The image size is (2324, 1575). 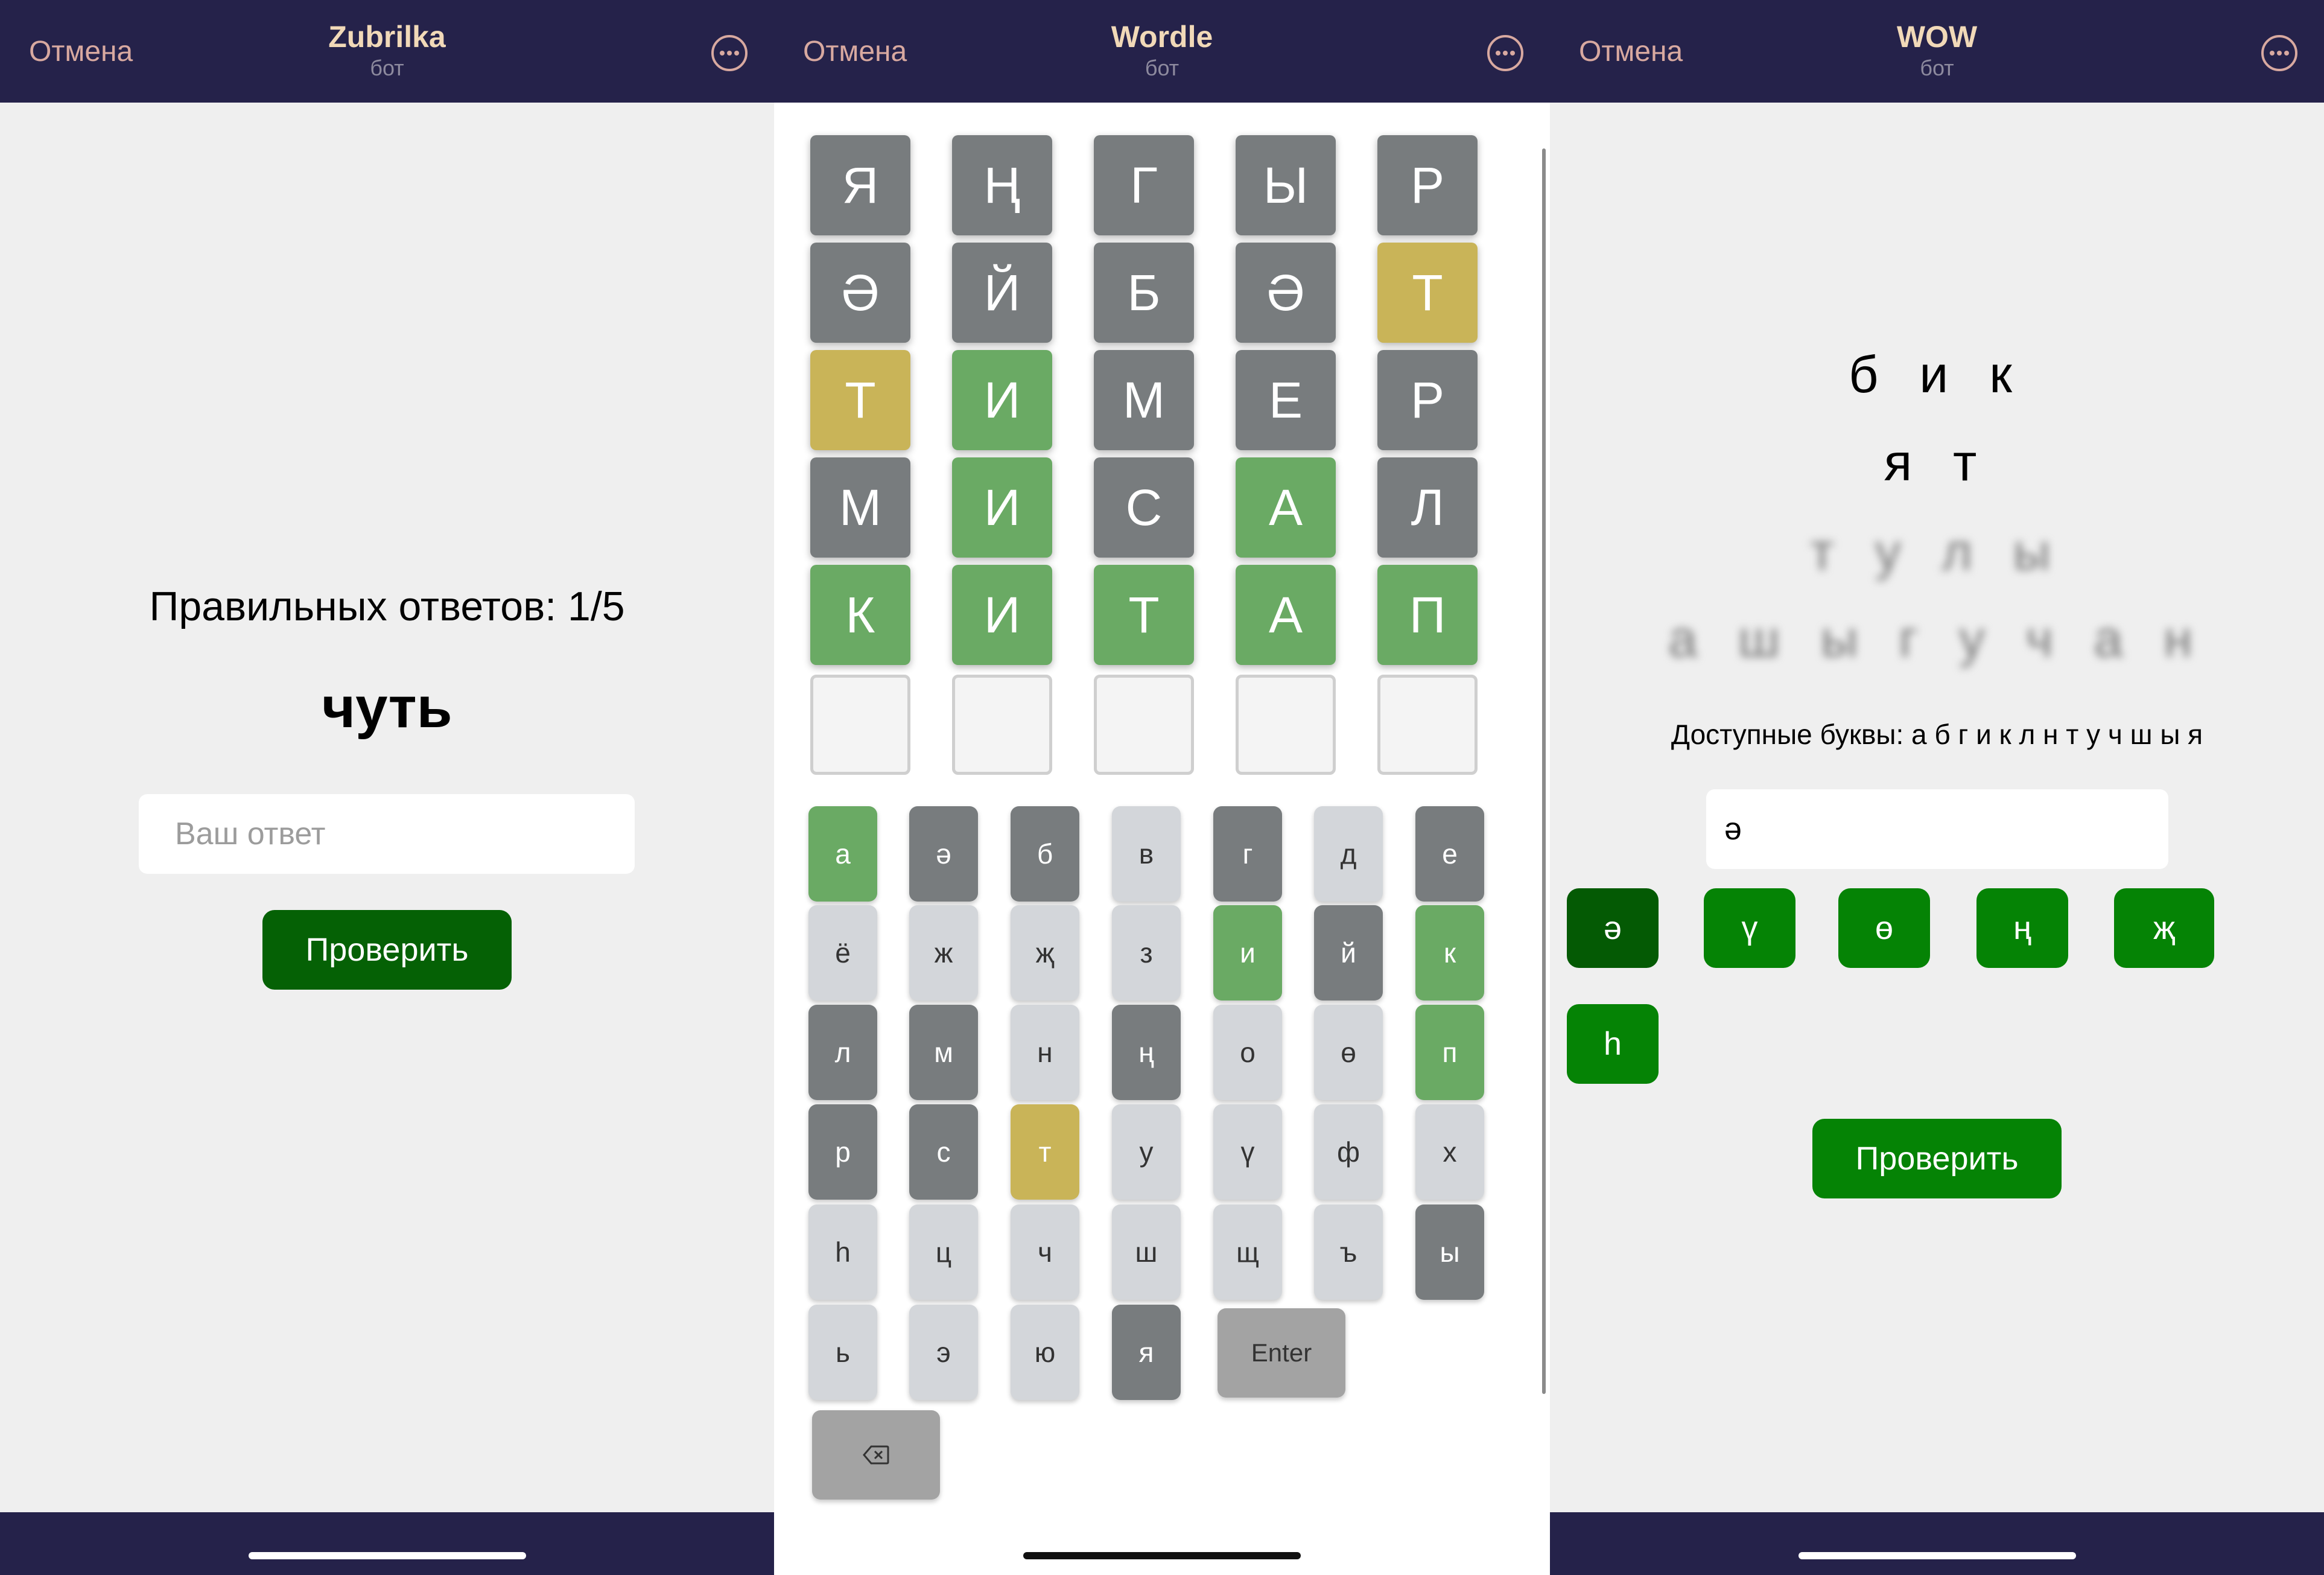 I want to click on hidden-word-1: т у л ы, so click(x=1937, y=552).